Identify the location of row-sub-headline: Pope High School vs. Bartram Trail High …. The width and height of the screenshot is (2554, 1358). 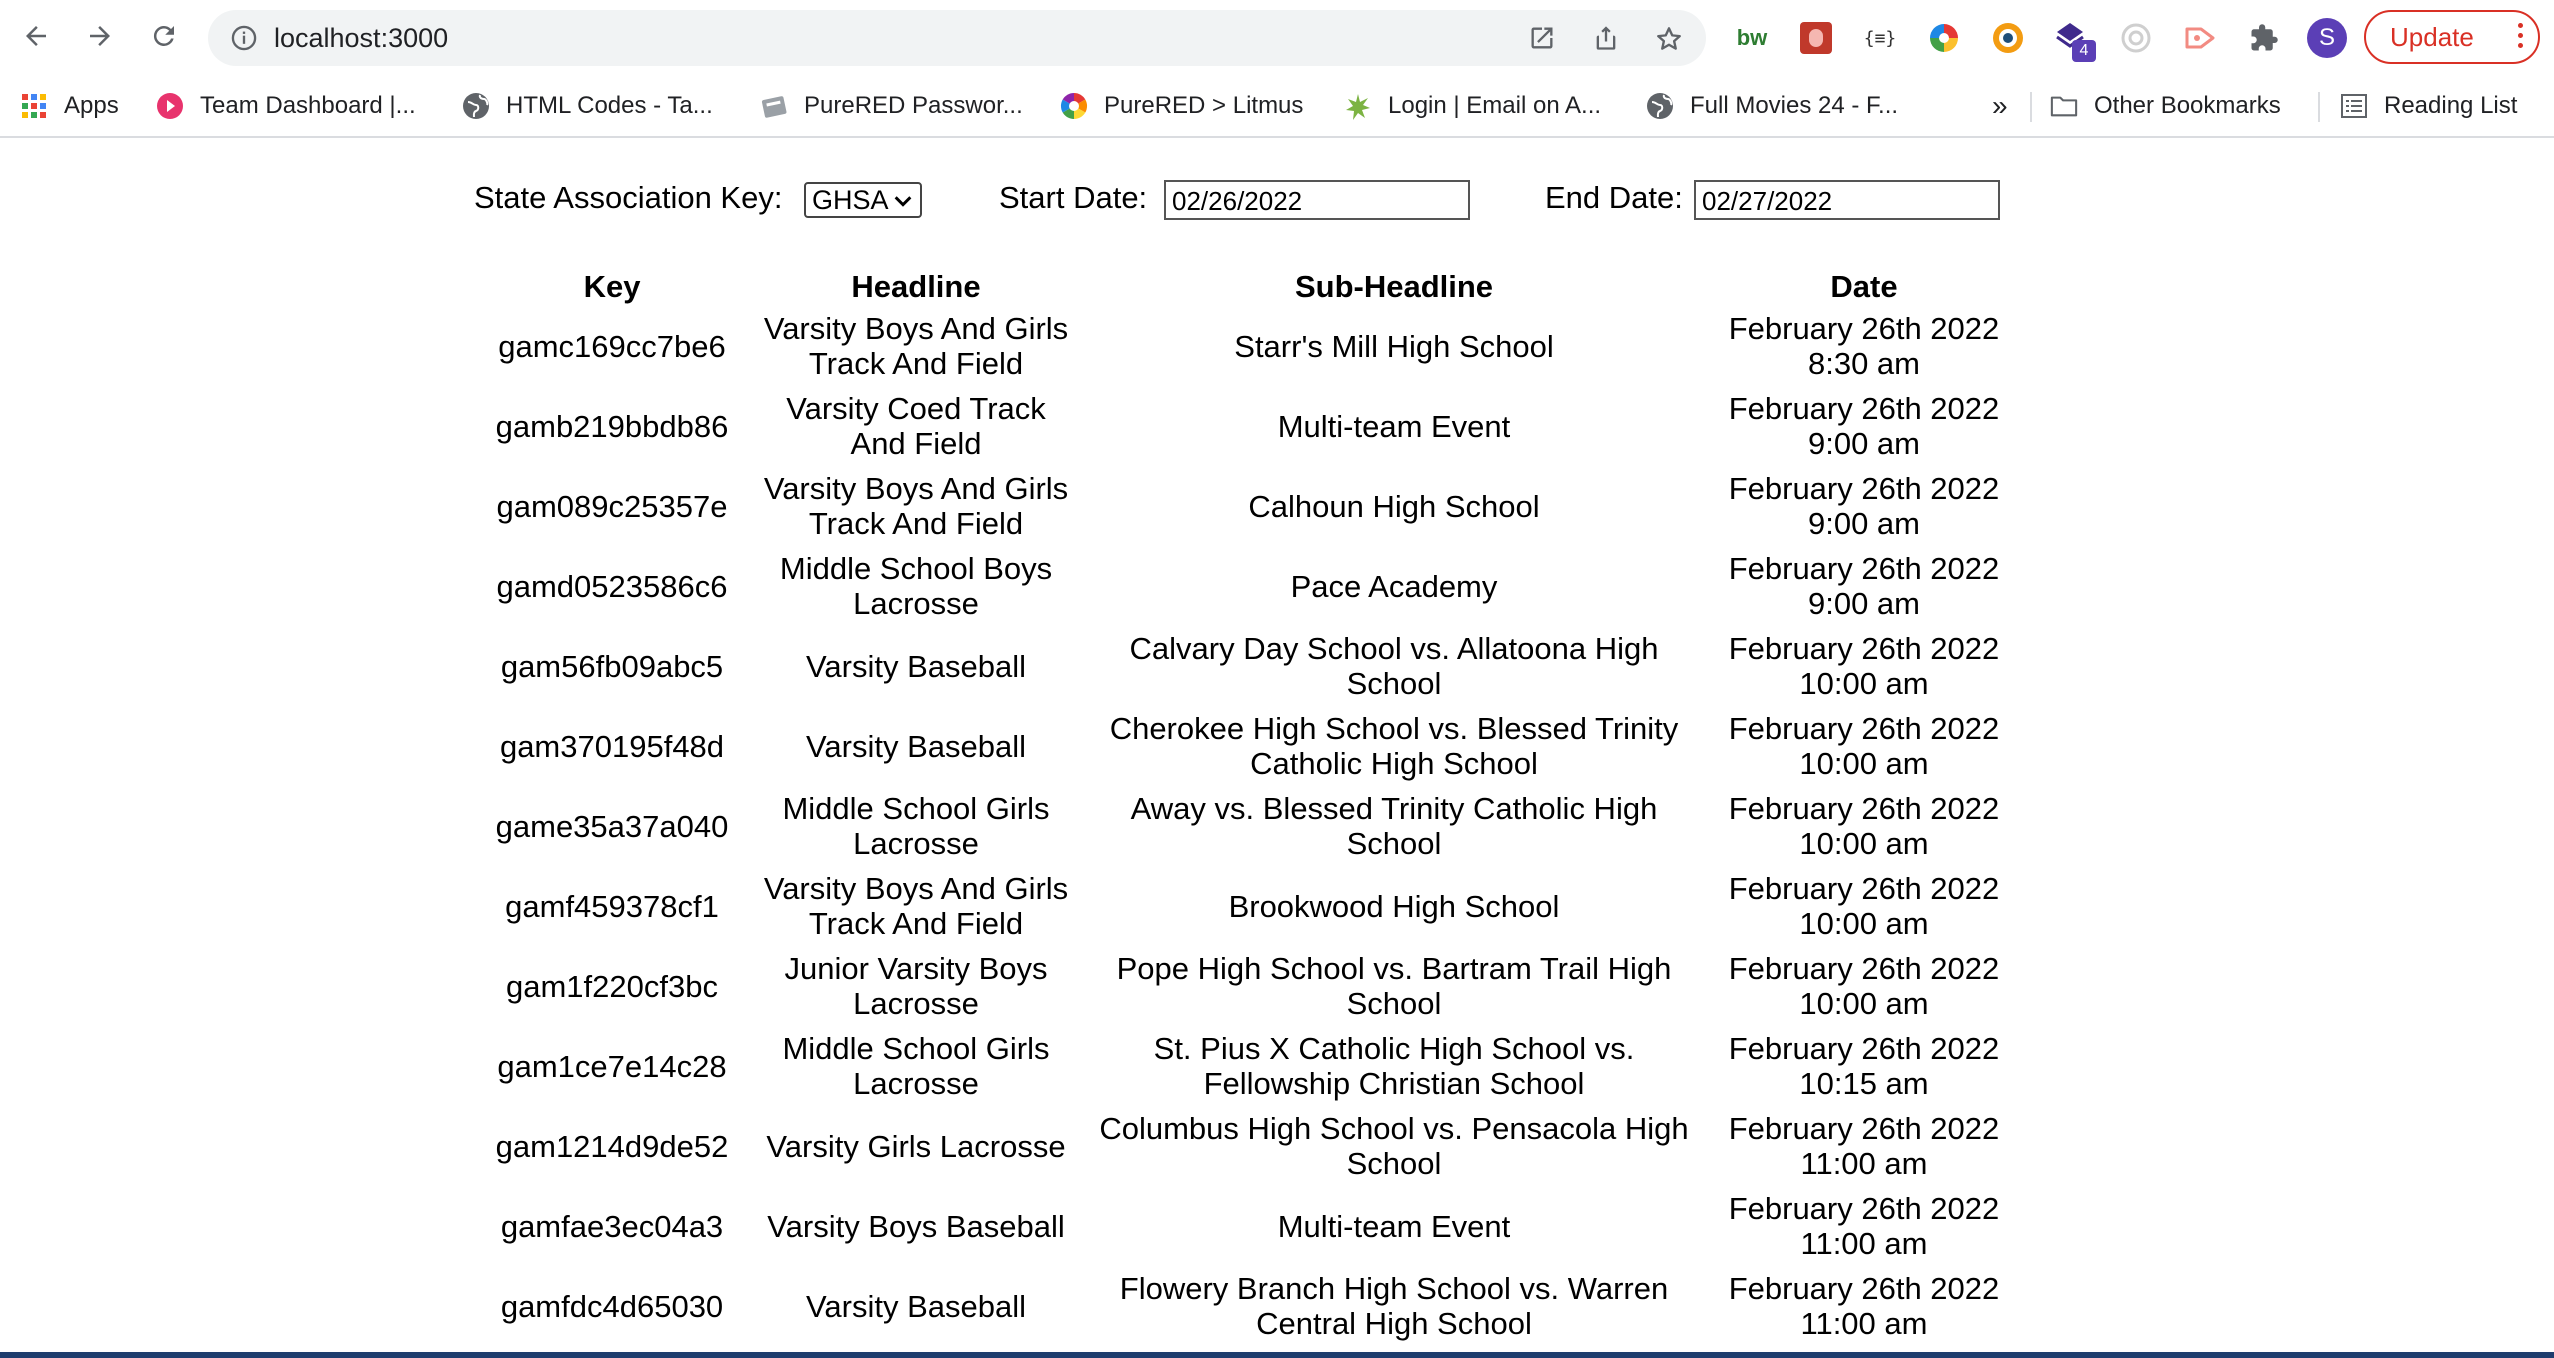
(1394, 986).